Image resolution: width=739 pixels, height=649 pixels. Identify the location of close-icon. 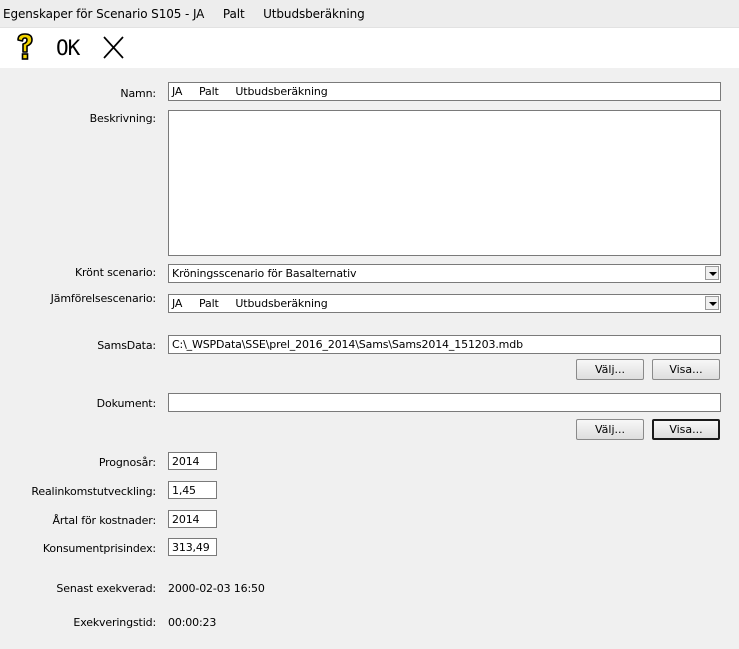
(113, 47).